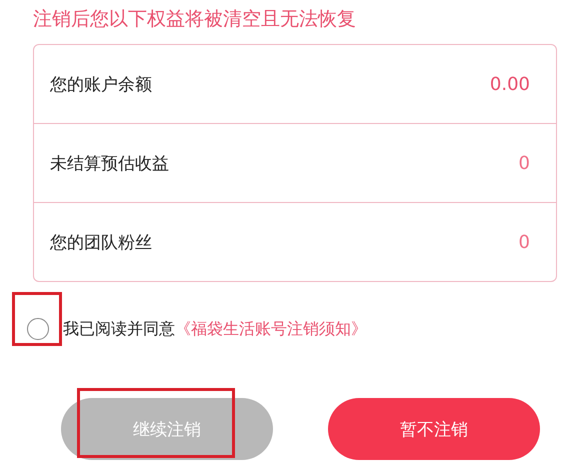 This screenshot has height=463, width=576. I want to click on agree-text: 我已阅读并同意, so click(119, 329).